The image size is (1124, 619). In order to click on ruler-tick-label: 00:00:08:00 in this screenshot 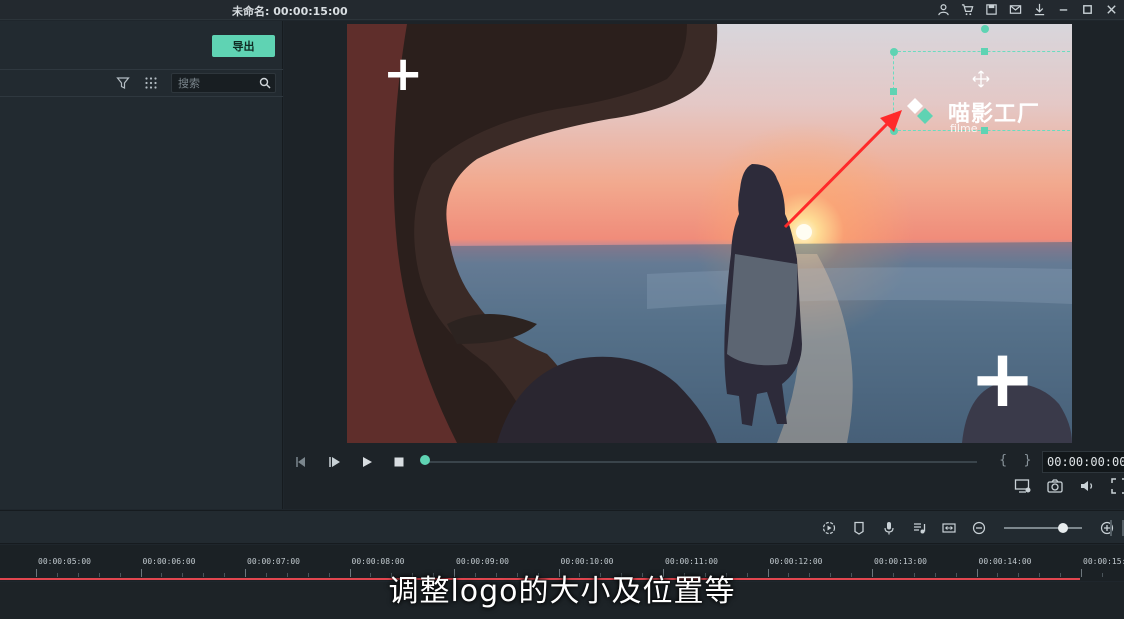, I will do `click(378, 561)`.